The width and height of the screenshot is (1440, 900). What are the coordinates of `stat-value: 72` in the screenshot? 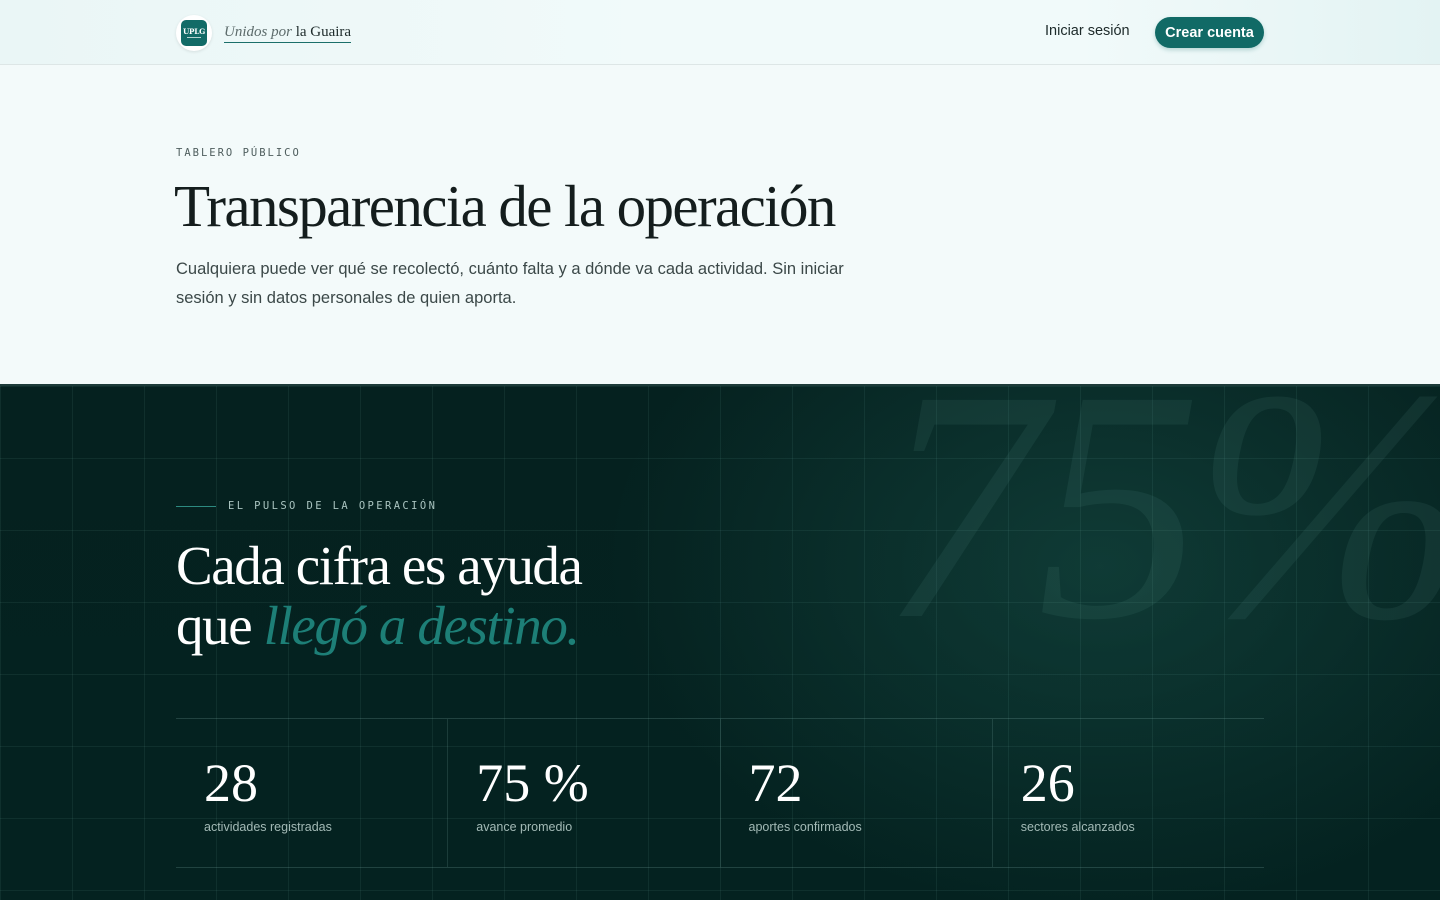 It's located at (775, 783).